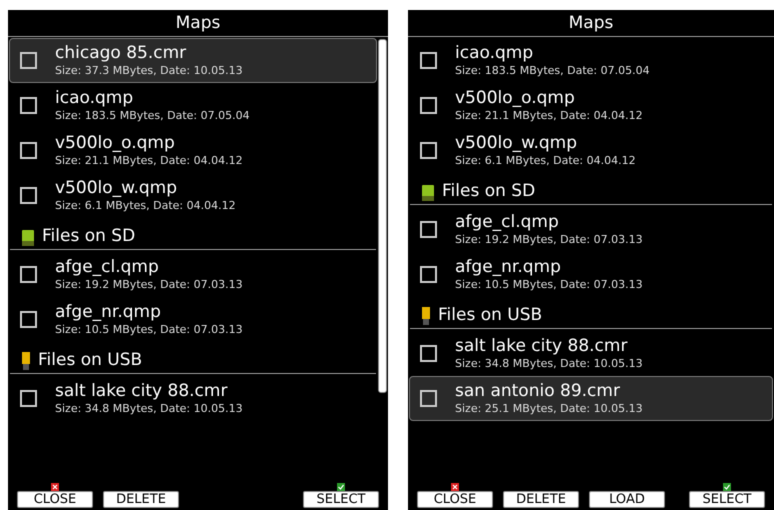 The height and width of the screenshot is (510, 774). I want to click on scrollbar, so click(382, 216).